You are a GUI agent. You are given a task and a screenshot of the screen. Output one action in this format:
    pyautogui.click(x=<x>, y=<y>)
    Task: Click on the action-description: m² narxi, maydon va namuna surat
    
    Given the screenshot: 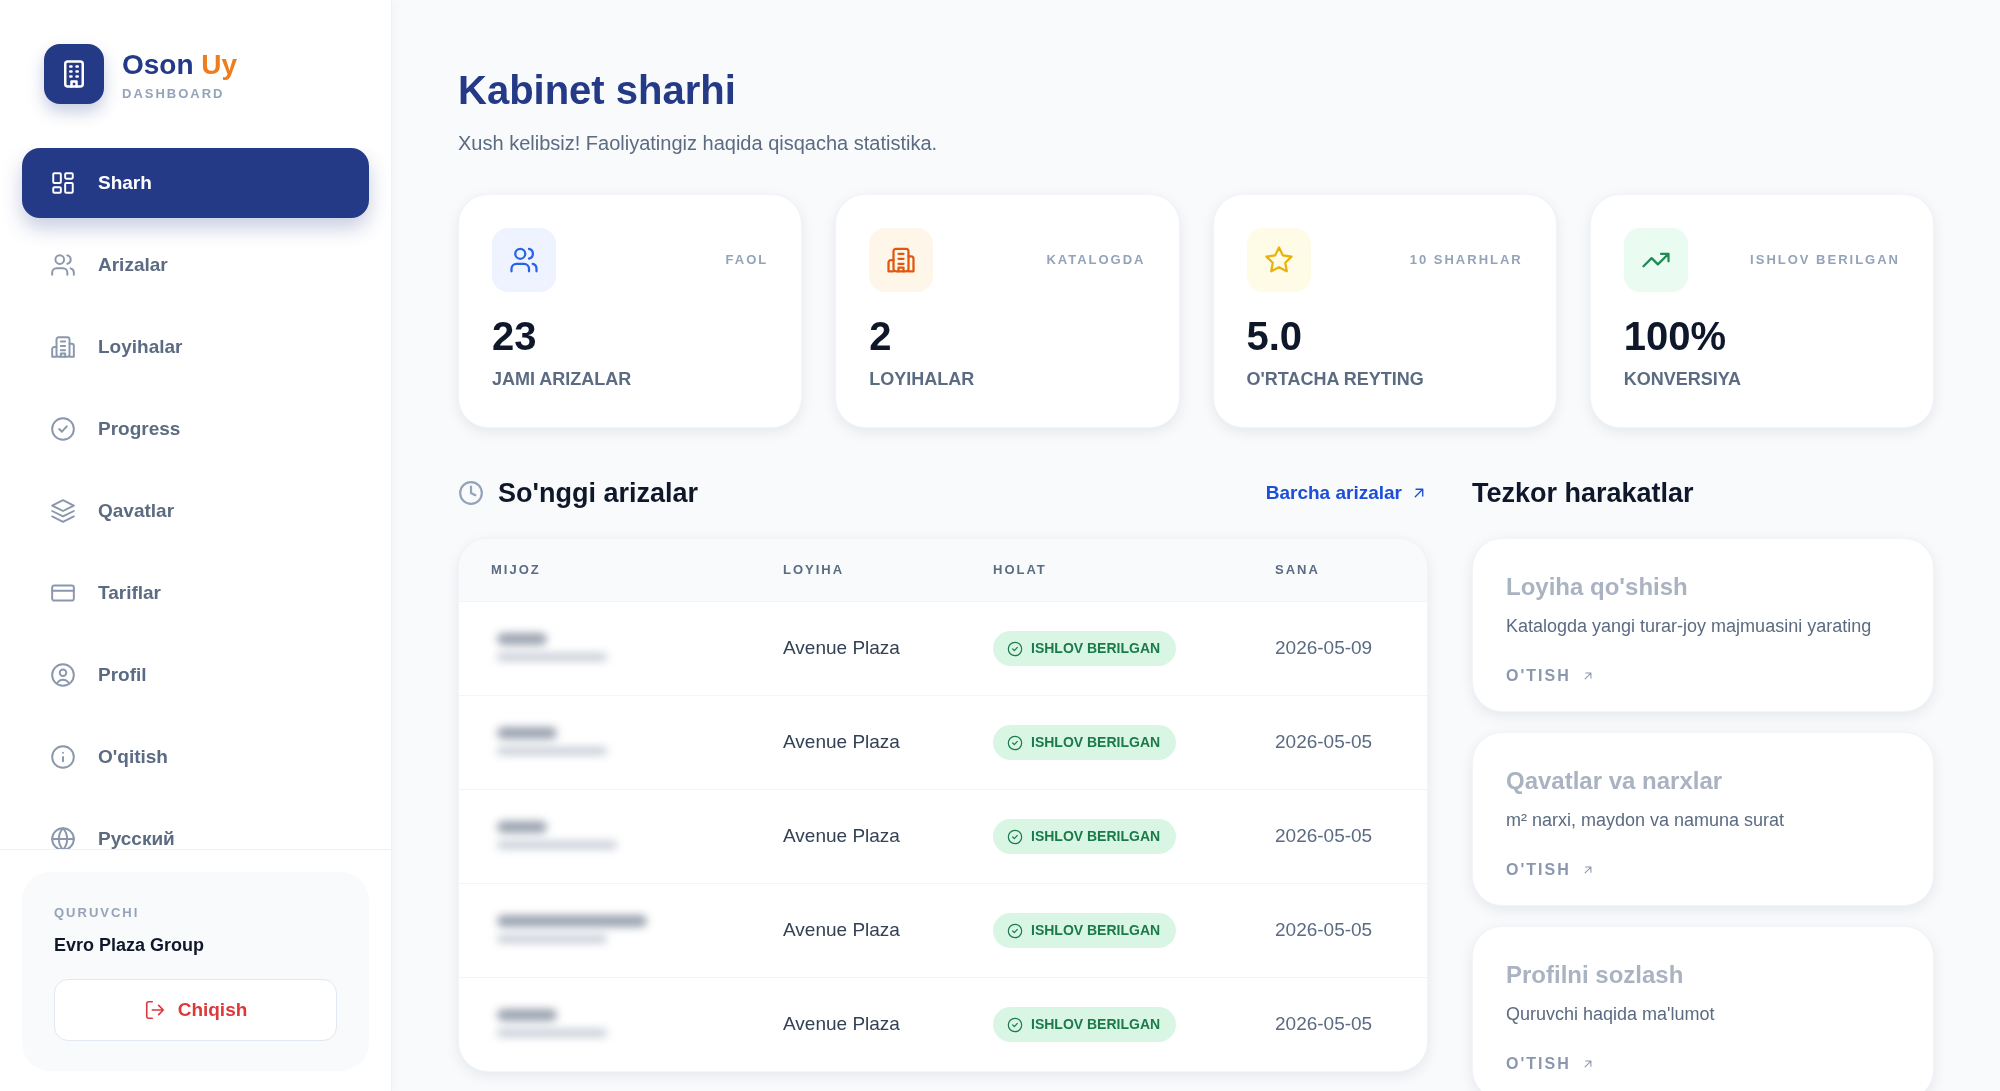 What is the action you would take?
    pyautogui.click(x=1646, y=820)
    